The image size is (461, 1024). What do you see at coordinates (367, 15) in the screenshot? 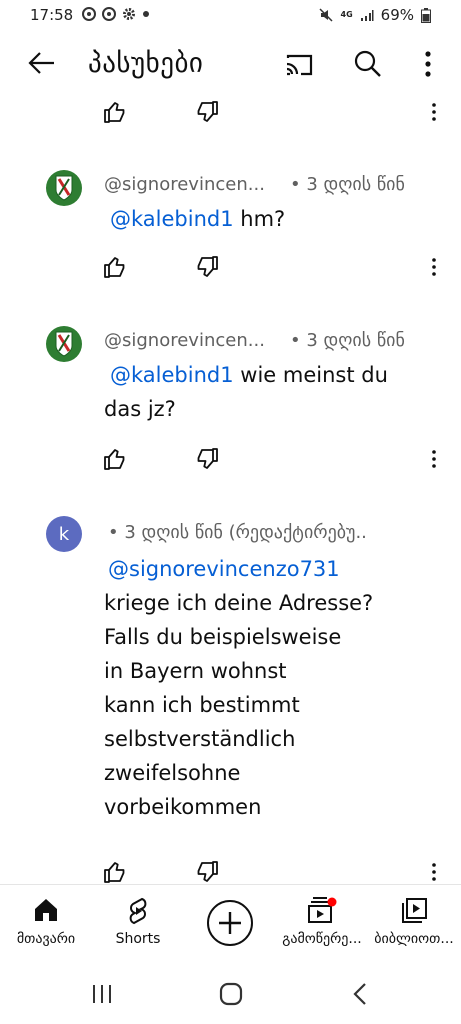
I see `signal-icon` at bounding box center [367, 15].